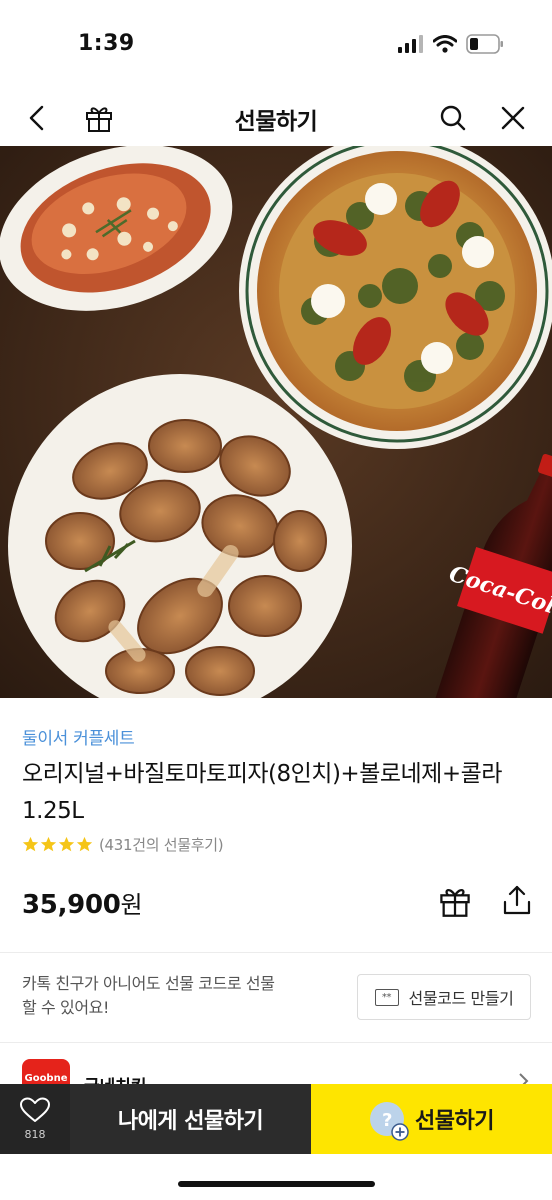  I want to click on share-icon, so click(517, 900).